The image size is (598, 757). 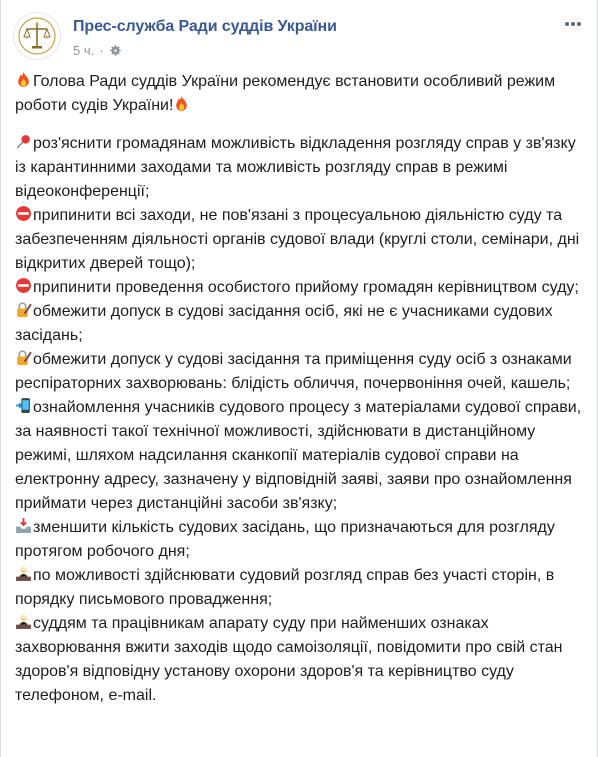 I want to click on inbox-tray-icon, so click(x=23, y=525).